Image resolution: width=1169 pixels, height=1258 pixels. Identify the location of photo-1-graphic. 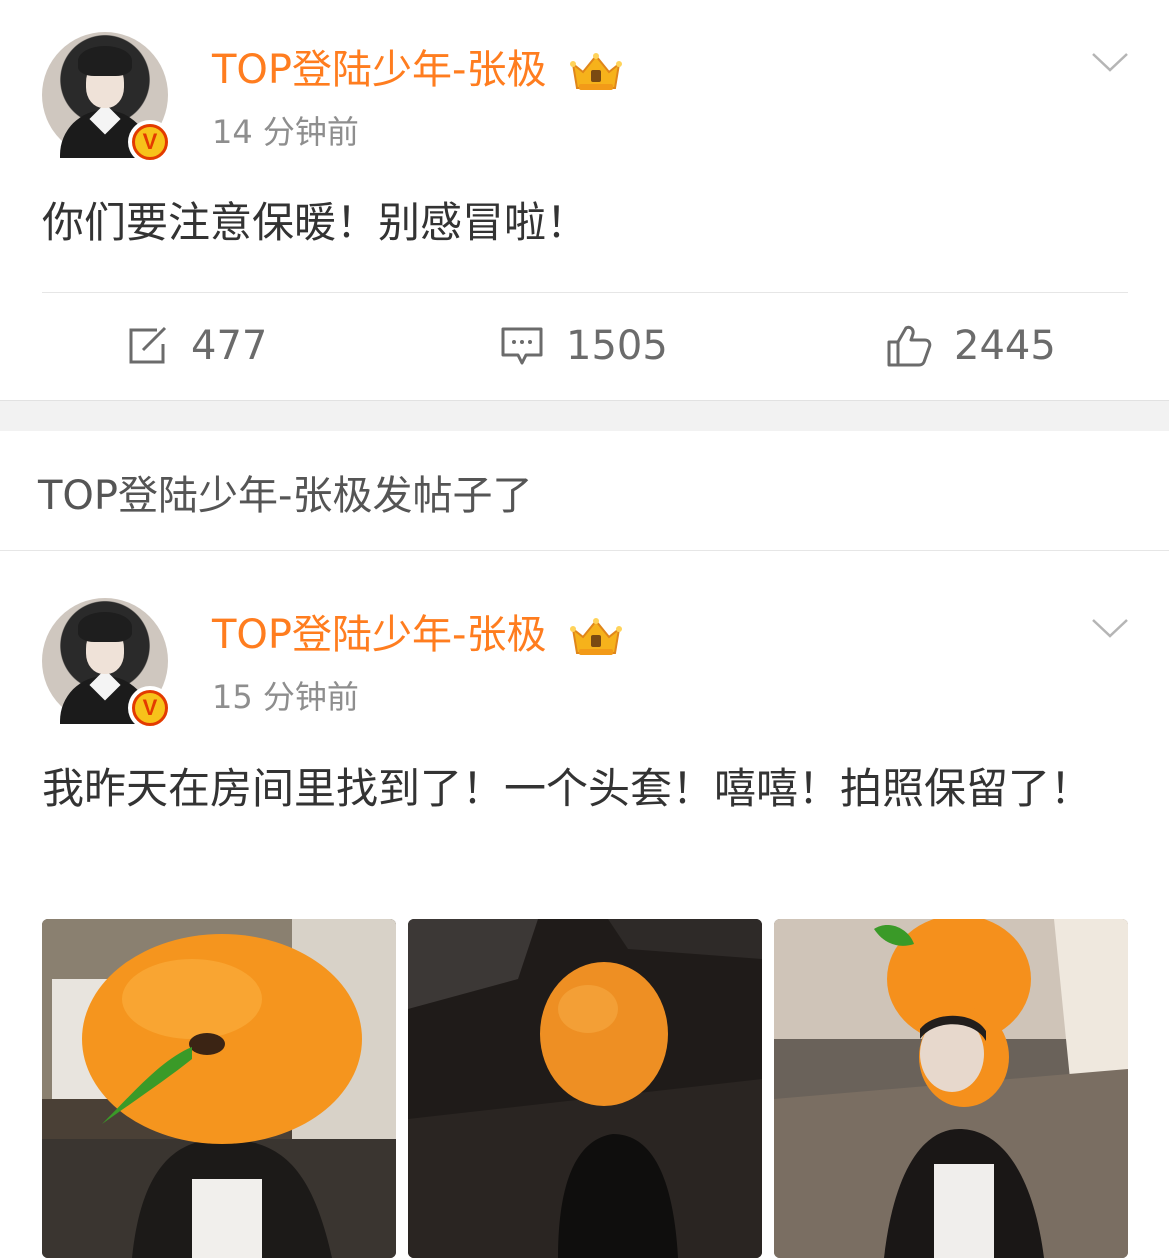
(219, 1088).